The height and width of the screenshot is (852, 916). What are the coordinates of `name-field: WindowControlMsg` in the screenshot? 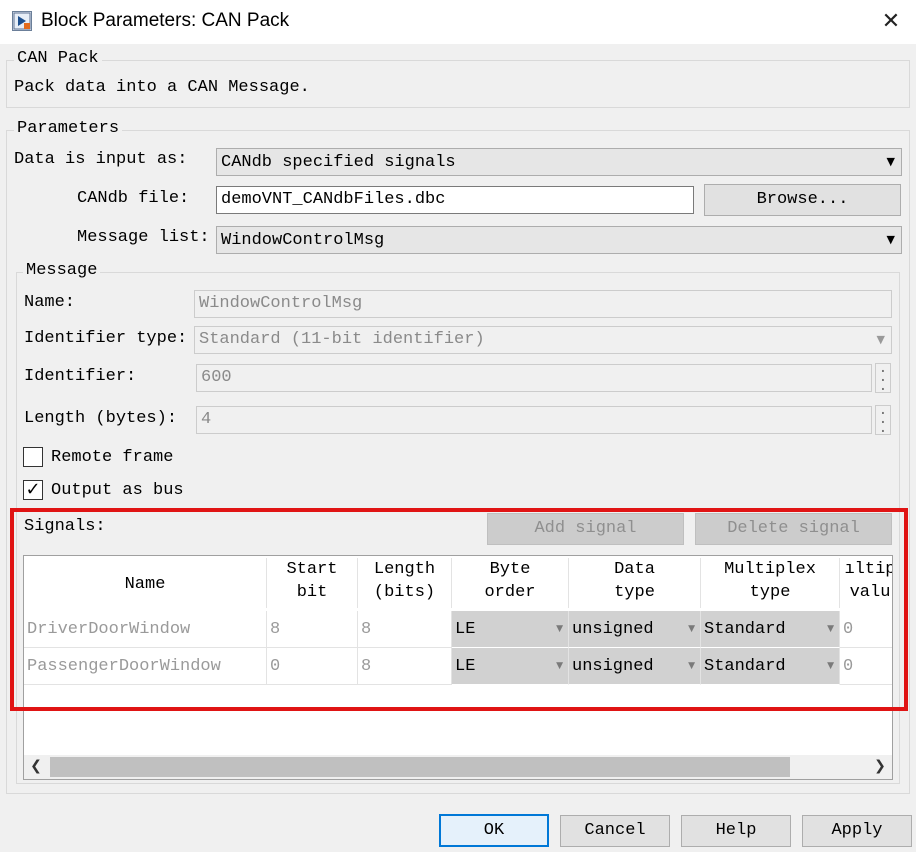 It's located at (543, 304).